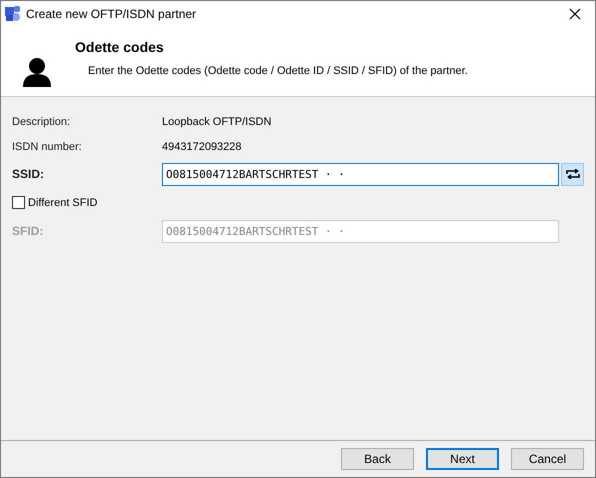 The image size is (596, 478). Describe the element at coordinates (360, 174) in the screenshot. I see `ssid-field: O0815004712BARTSCHRTEST · ·` at that location.